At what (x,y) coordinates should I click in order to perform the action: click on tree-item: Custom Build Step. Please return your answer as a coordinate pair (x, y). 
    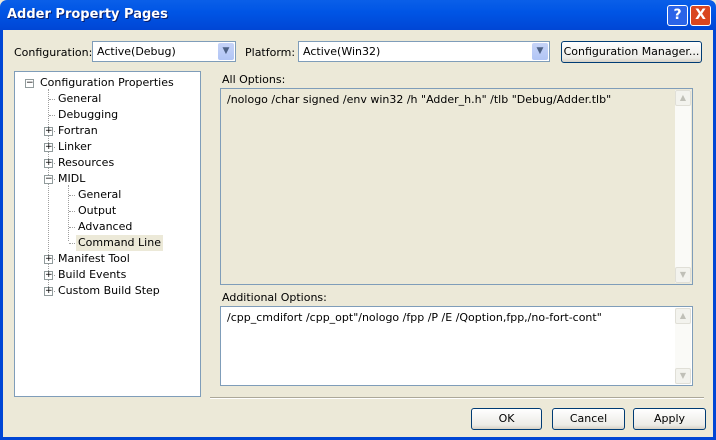
    Looking at the image, I should click on (109, 291).